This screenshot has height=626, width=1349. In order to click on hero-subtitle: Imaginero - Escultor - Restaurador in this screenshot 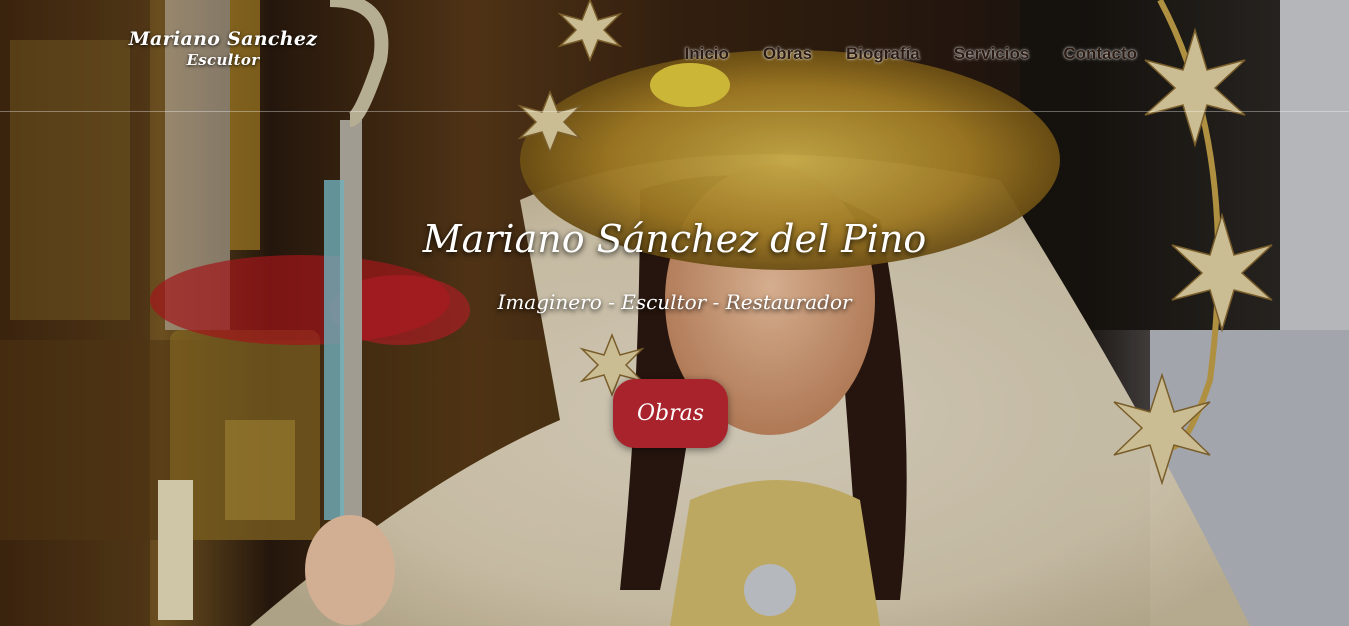, I will do `click(674, 302)`.